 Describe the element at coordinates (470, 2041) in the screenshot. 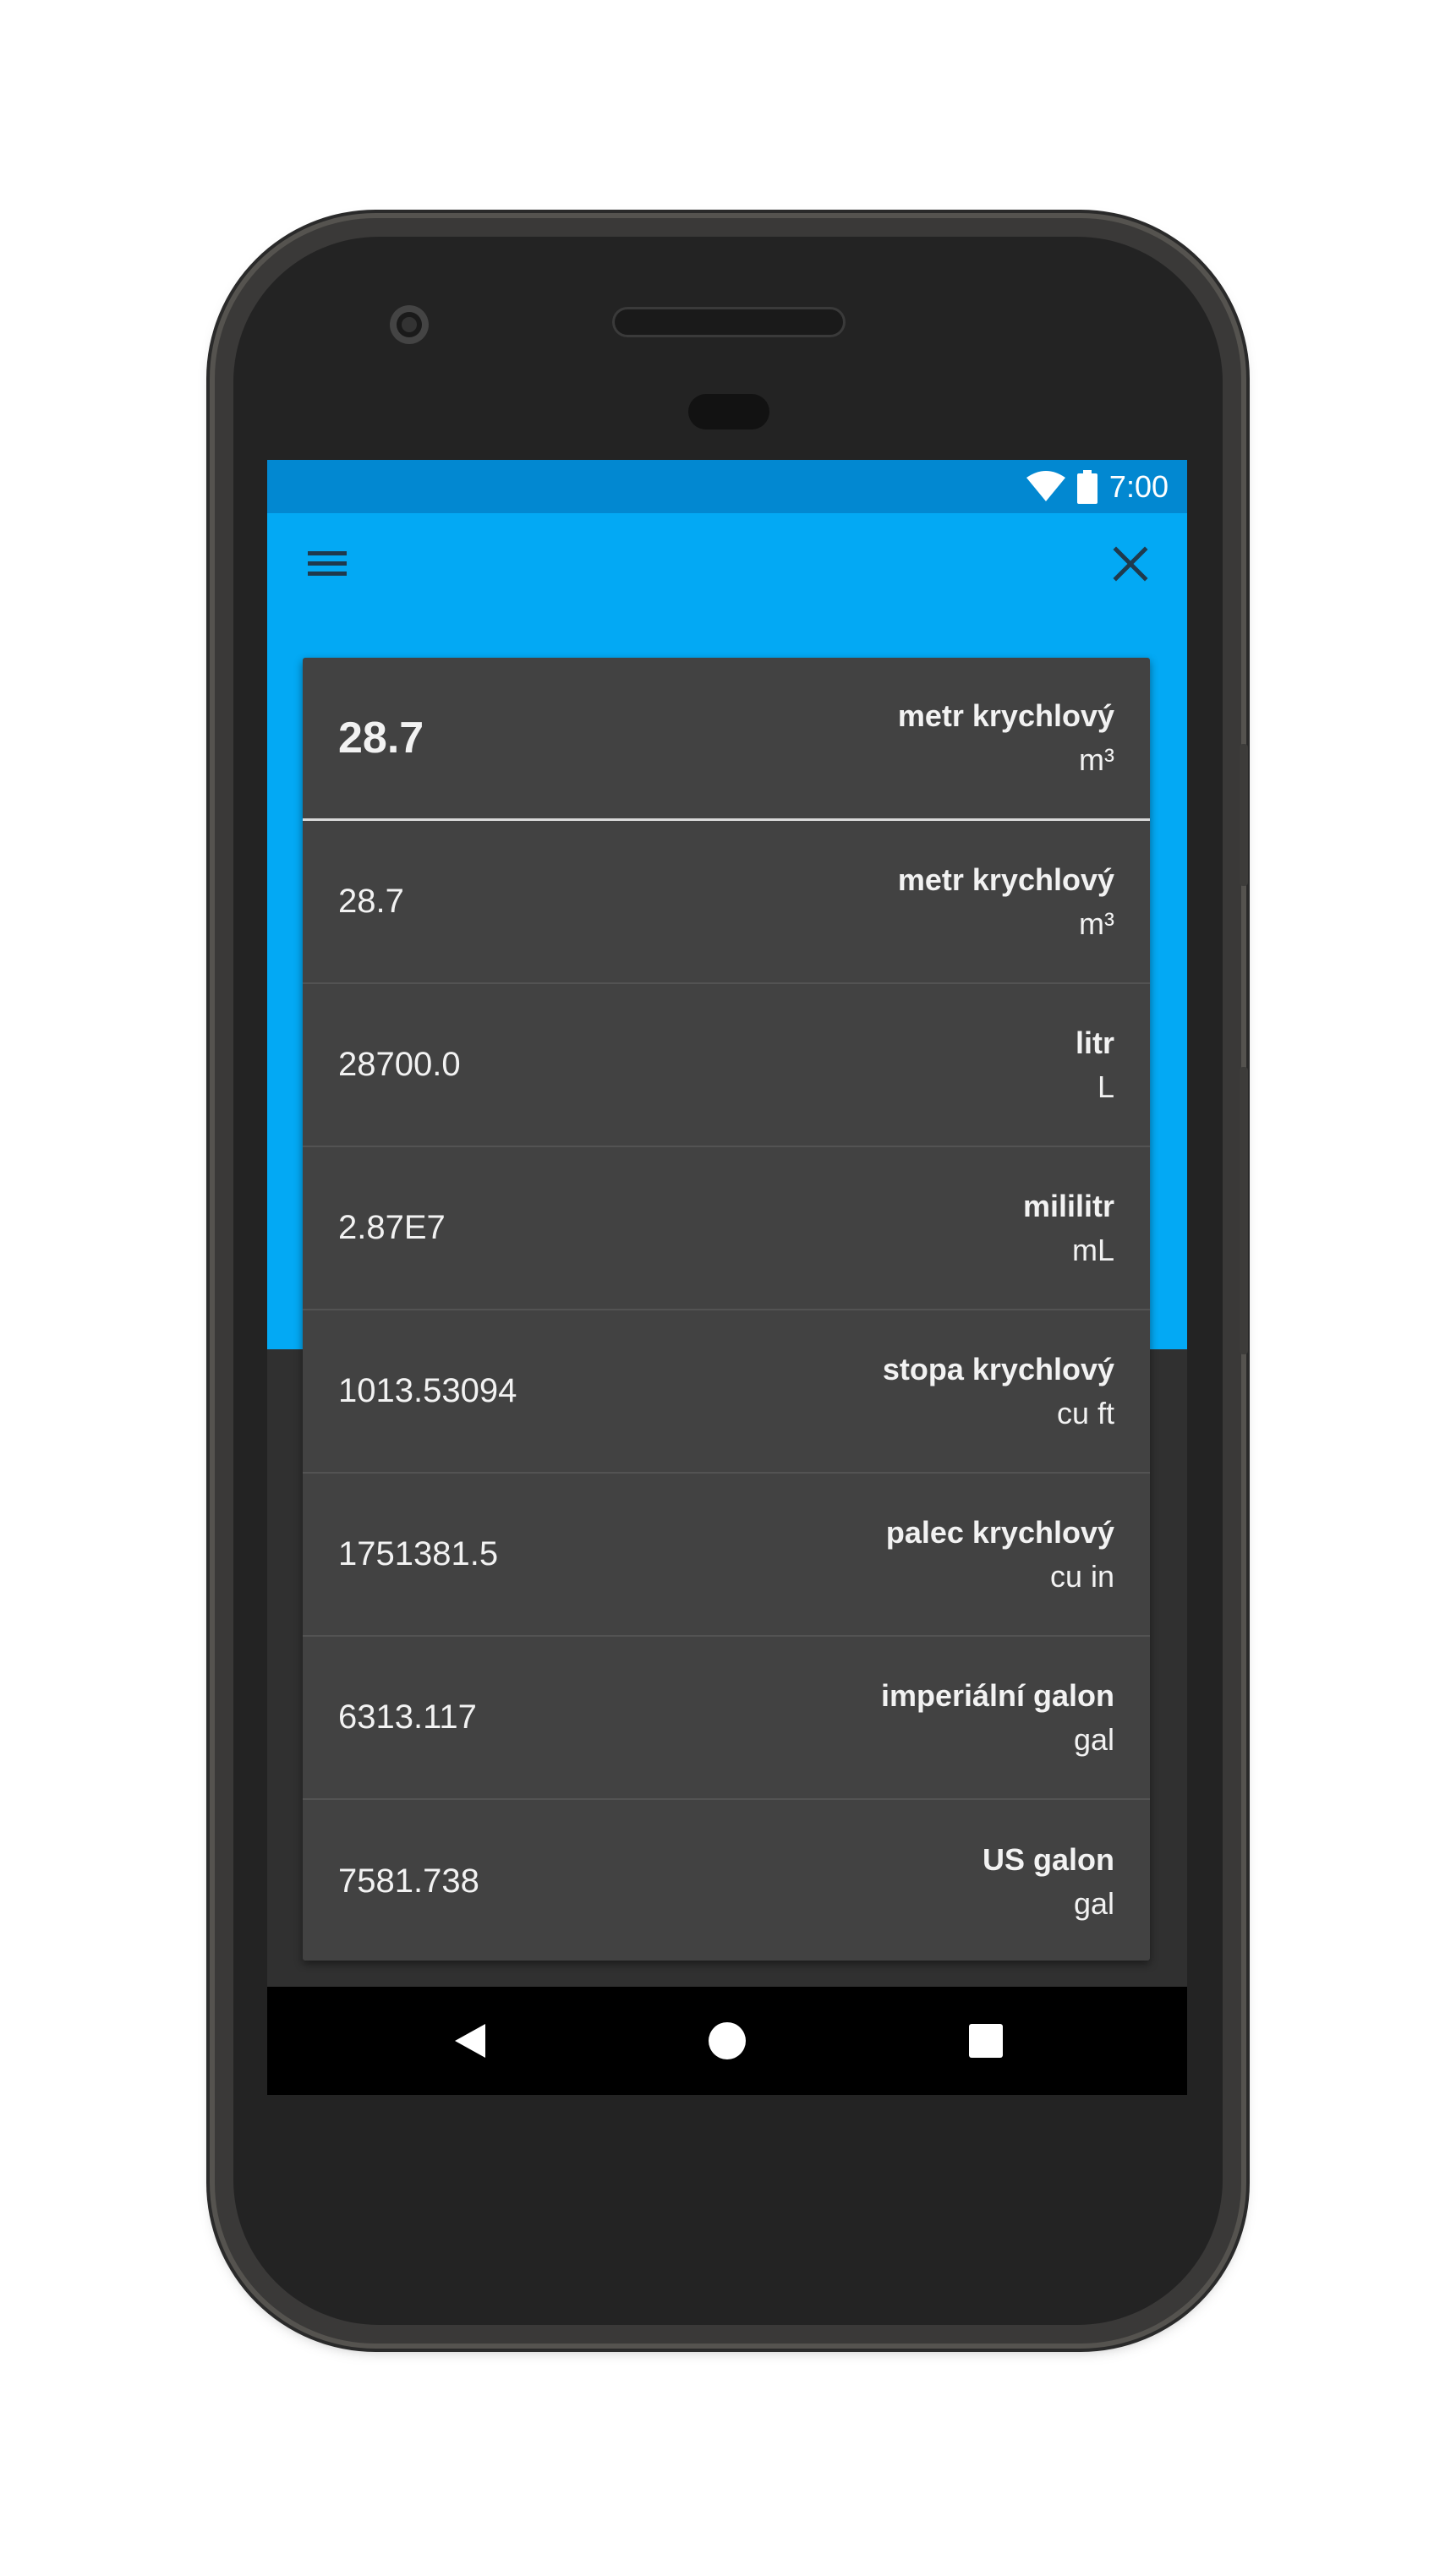

I see `back-icon` at that location.